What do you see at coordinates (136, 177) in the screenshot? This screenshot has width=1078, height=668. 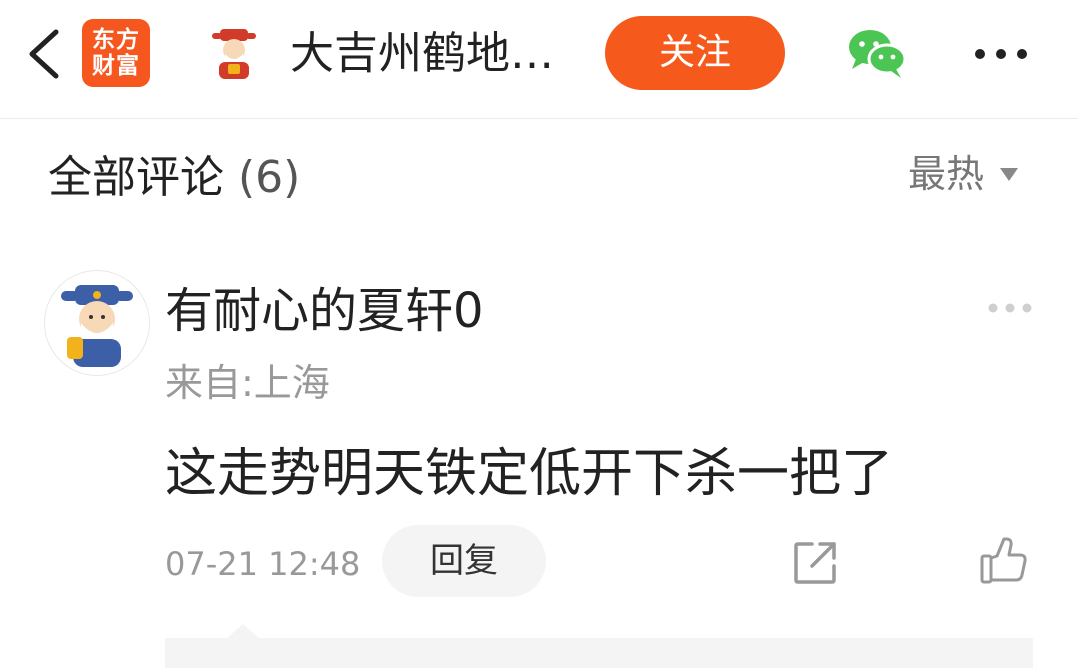 I see `comments-title: 全部评论` at bounding box center [136, 177].